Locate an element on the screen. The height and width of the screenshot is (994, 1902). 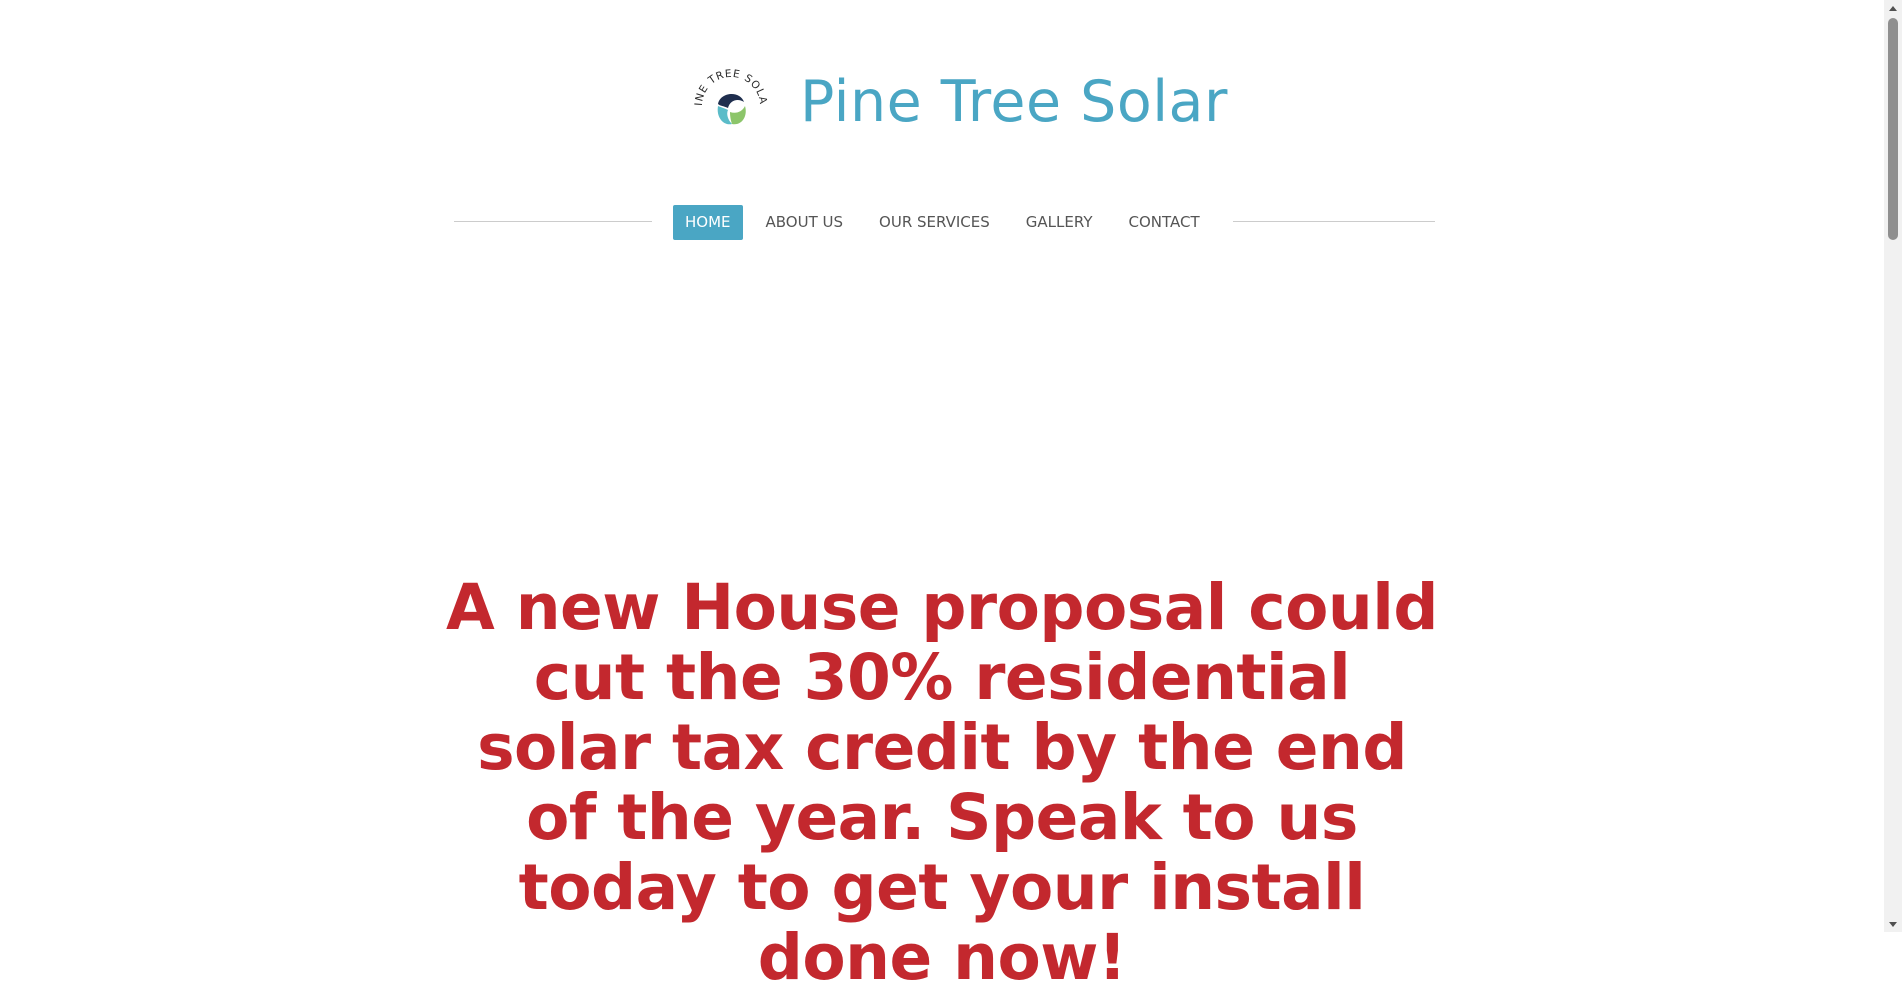
nav-item-gallery: GALLERY is located at coordinates (1059, 222).